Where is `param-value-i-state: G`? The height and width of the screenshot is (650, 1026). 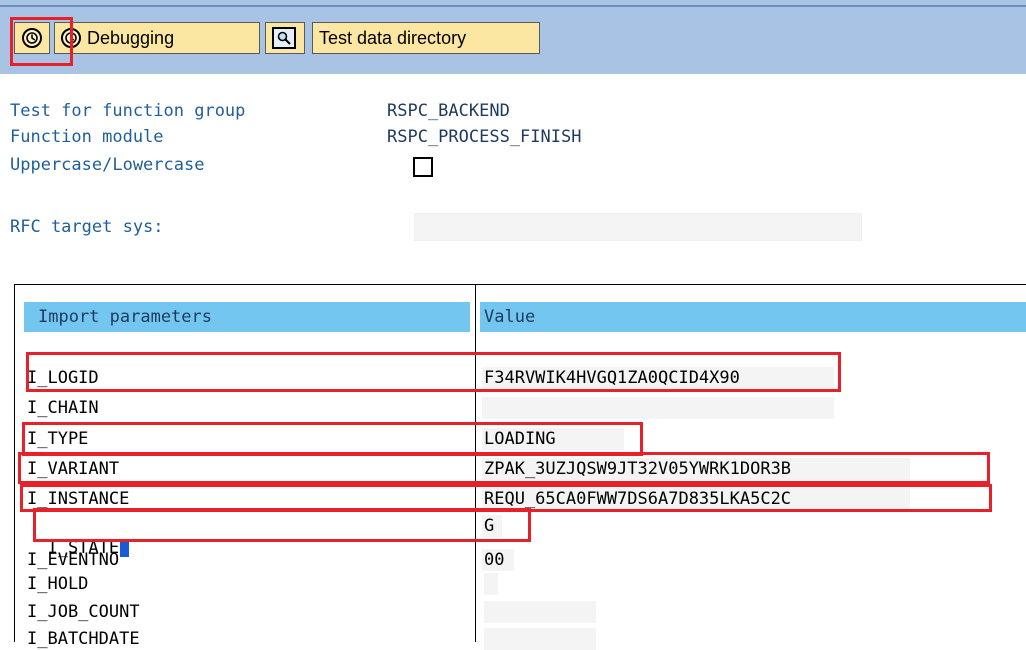 param-value-i-state: G is located at coordinates (492, 526).